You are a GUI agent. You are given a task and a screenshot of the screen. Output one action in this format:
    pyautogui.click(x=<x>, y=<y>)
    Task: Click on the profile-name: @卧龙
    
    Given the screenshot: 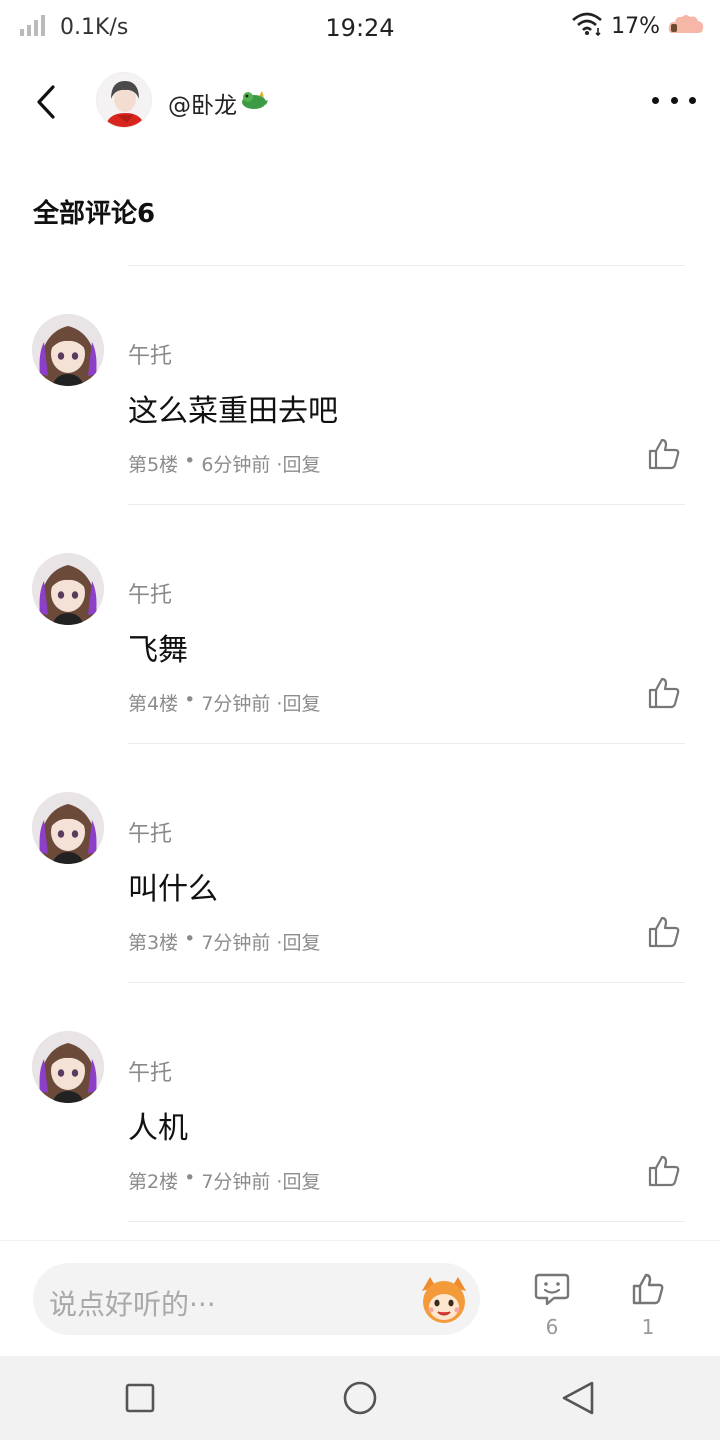 What is the action you would take?
    pyautogui.click(x=218, y=103)
    